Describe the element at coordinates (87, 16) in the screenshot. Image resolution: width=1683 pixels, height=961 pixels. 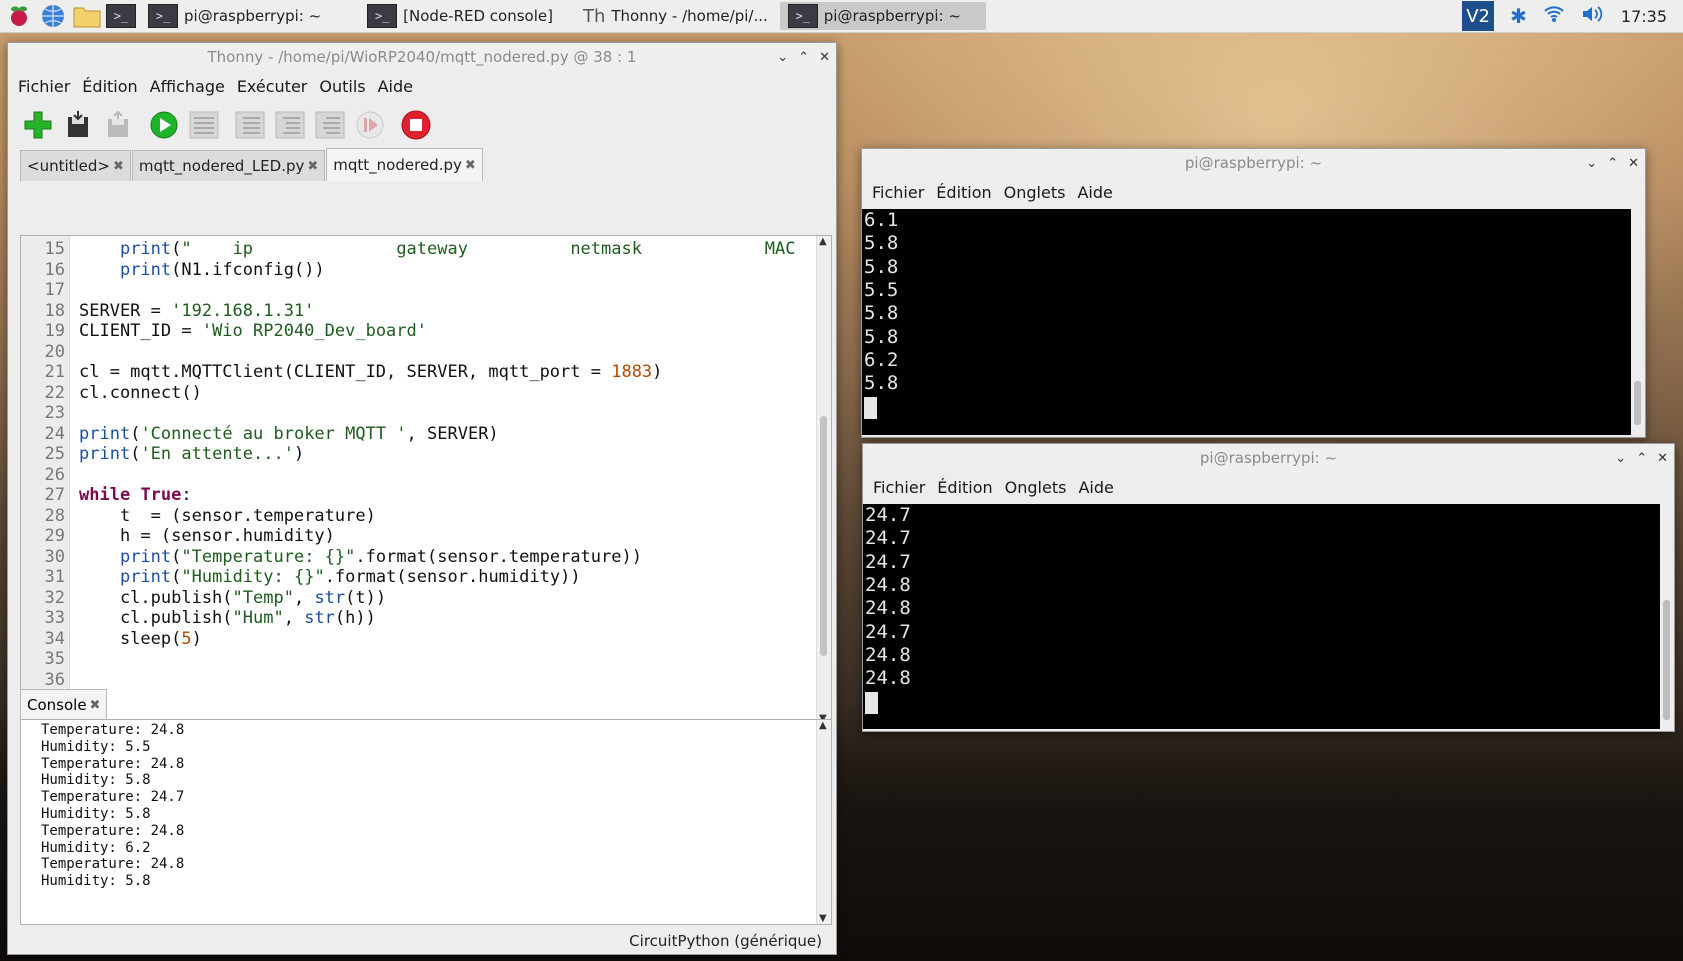
I see `file-manager-icon` at that location.